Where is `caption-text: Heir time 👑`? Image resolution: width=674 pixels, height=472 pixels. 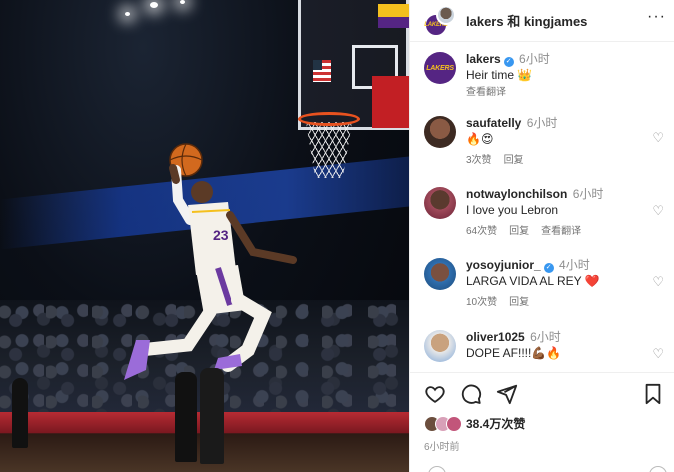 caption-text: Heir time 👑 is located at coordinates (499, 75).